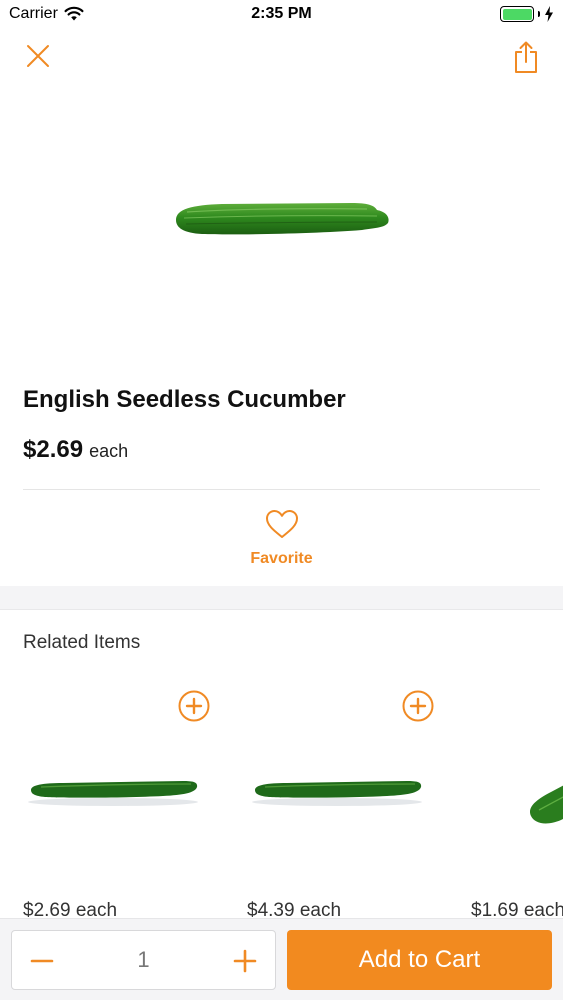 Image resolution: width=563 pixels, height=1000 pixels. What do you see at coordinates (294, 910) in the screenshot?
I see `related-item-price: $4.39 each` at bounding box center [294, 910].